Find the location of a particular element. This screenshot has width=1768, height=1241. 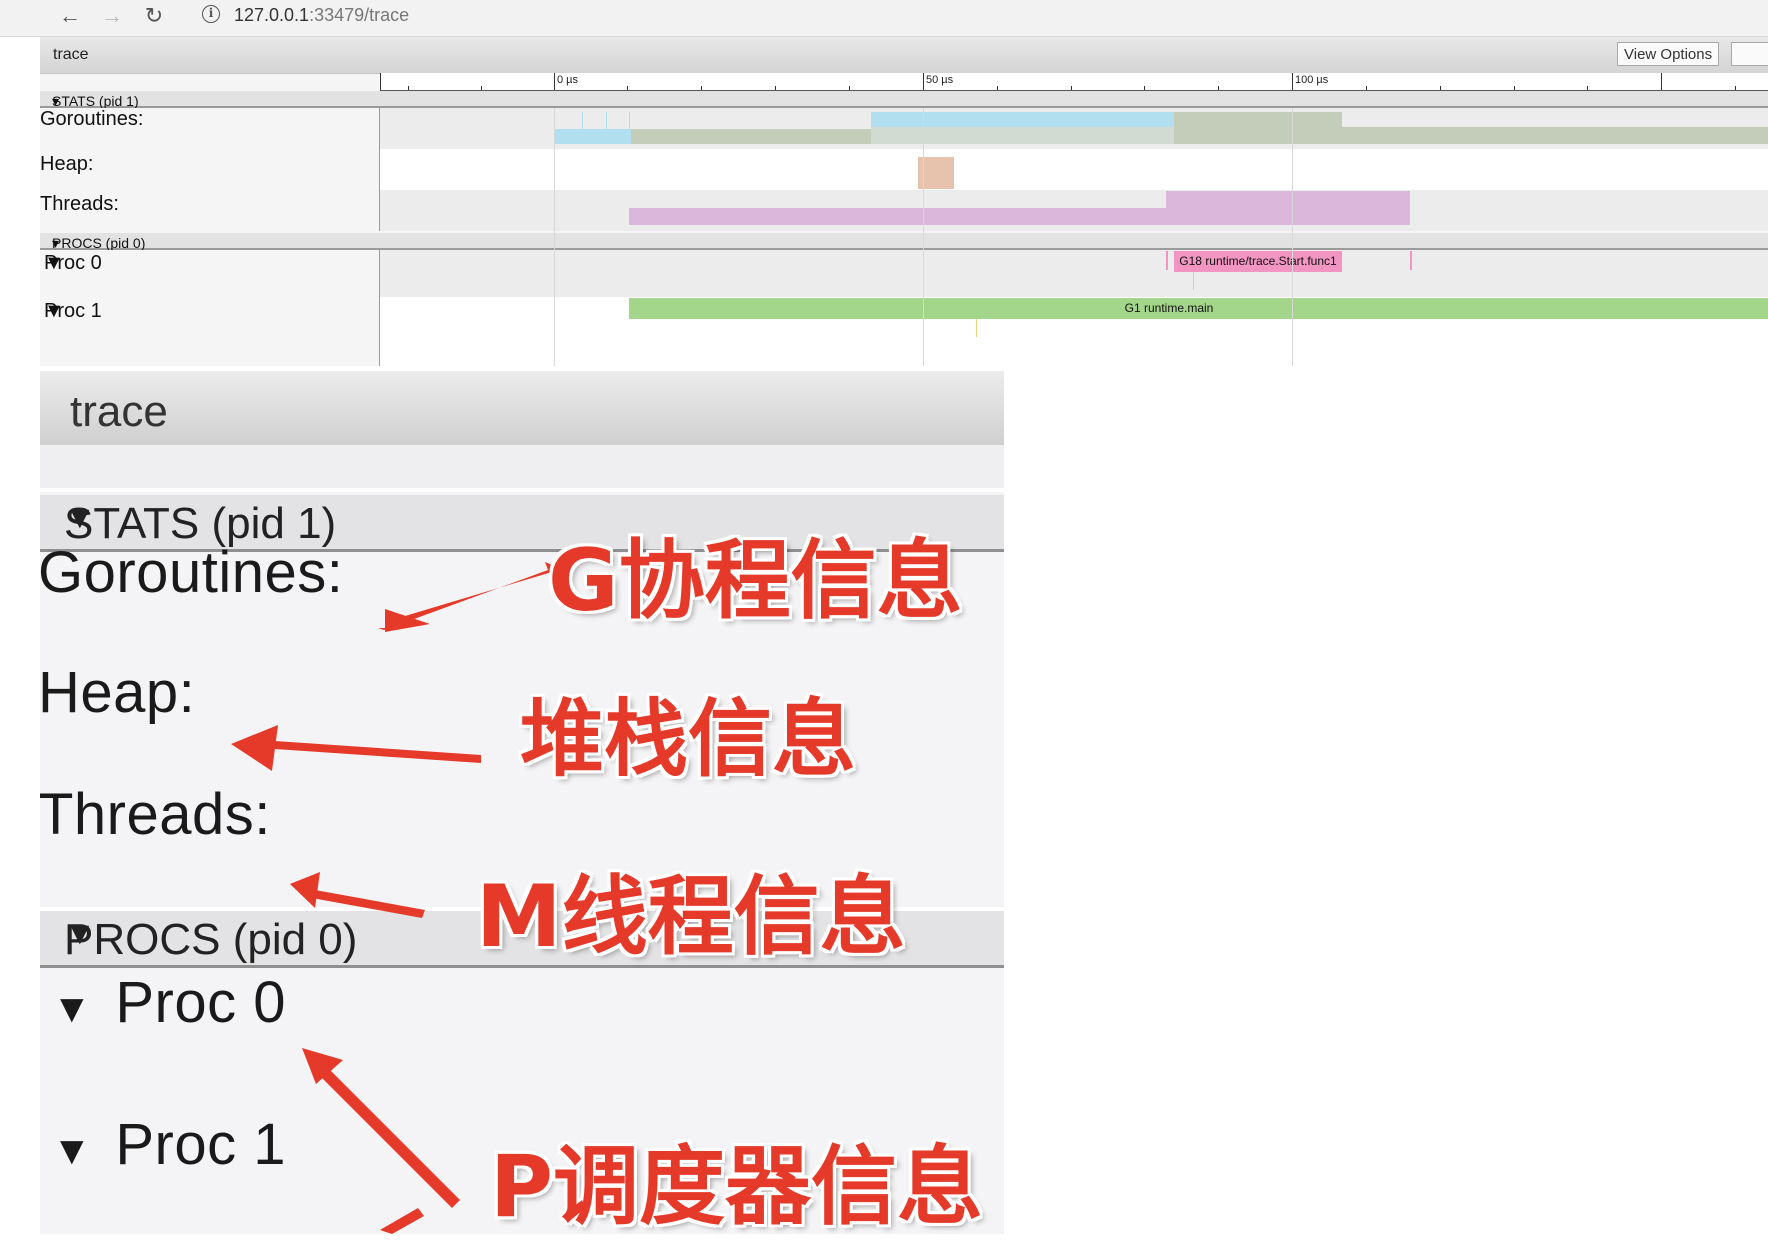

arrow-threads is located at coordinates (368, 904).